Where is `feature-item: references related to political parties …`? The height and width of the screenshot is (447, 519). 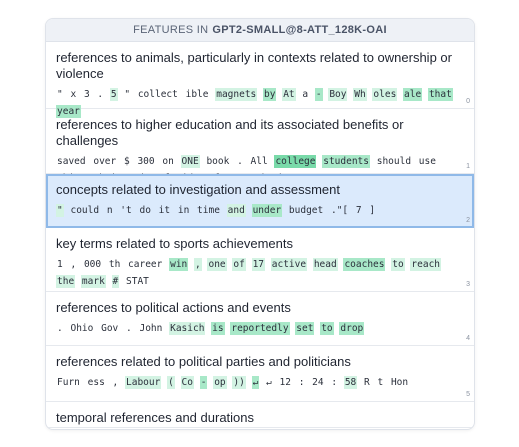 feature-item: references related to political parties … is located at coordinates (260, 374).